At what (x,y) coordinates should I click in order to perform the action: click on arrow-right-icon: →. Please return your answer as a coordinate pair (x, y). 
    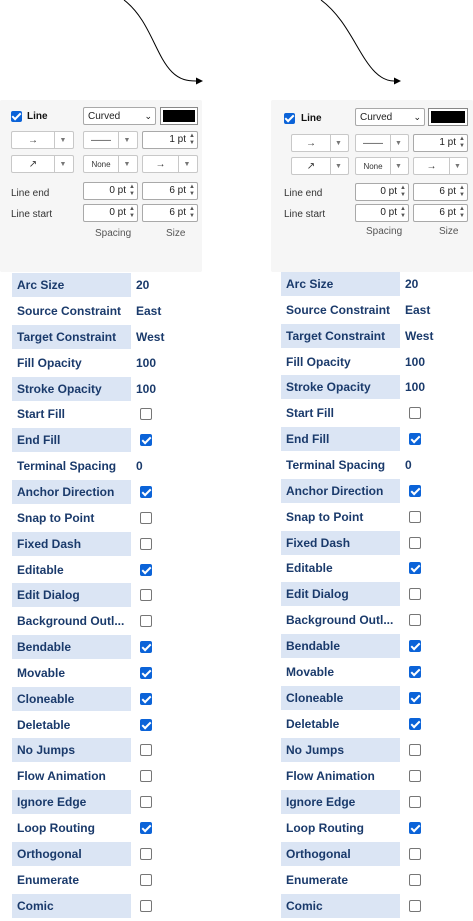
    Looking at the image, I should click on (161, 164).